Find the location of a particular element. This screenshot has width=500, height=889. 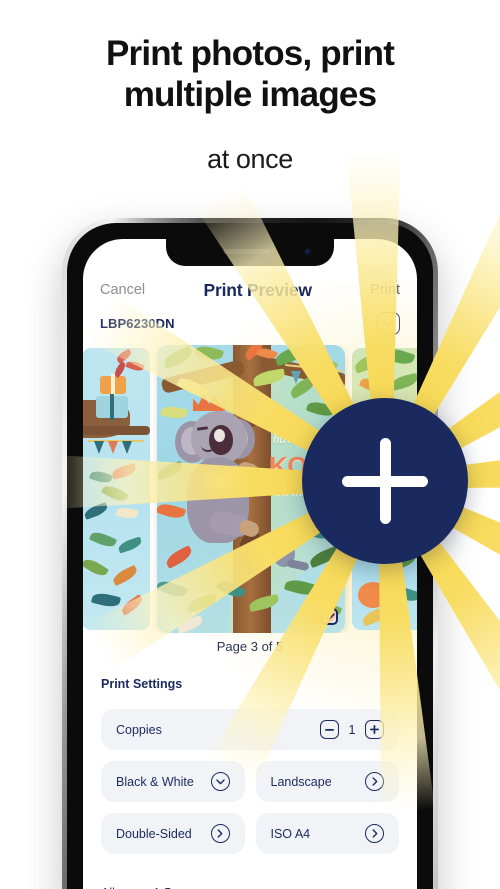

front-camera is located at coordinates (307, 251).